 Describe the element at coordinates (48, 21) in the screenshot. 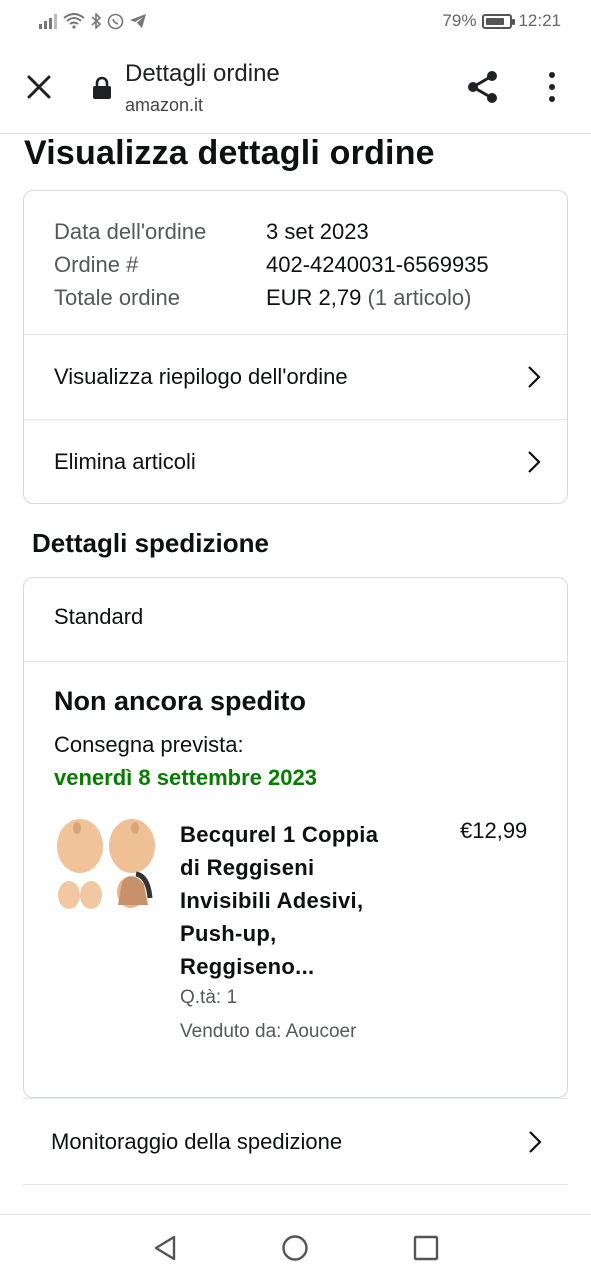

I see `signal-icon` at that location.